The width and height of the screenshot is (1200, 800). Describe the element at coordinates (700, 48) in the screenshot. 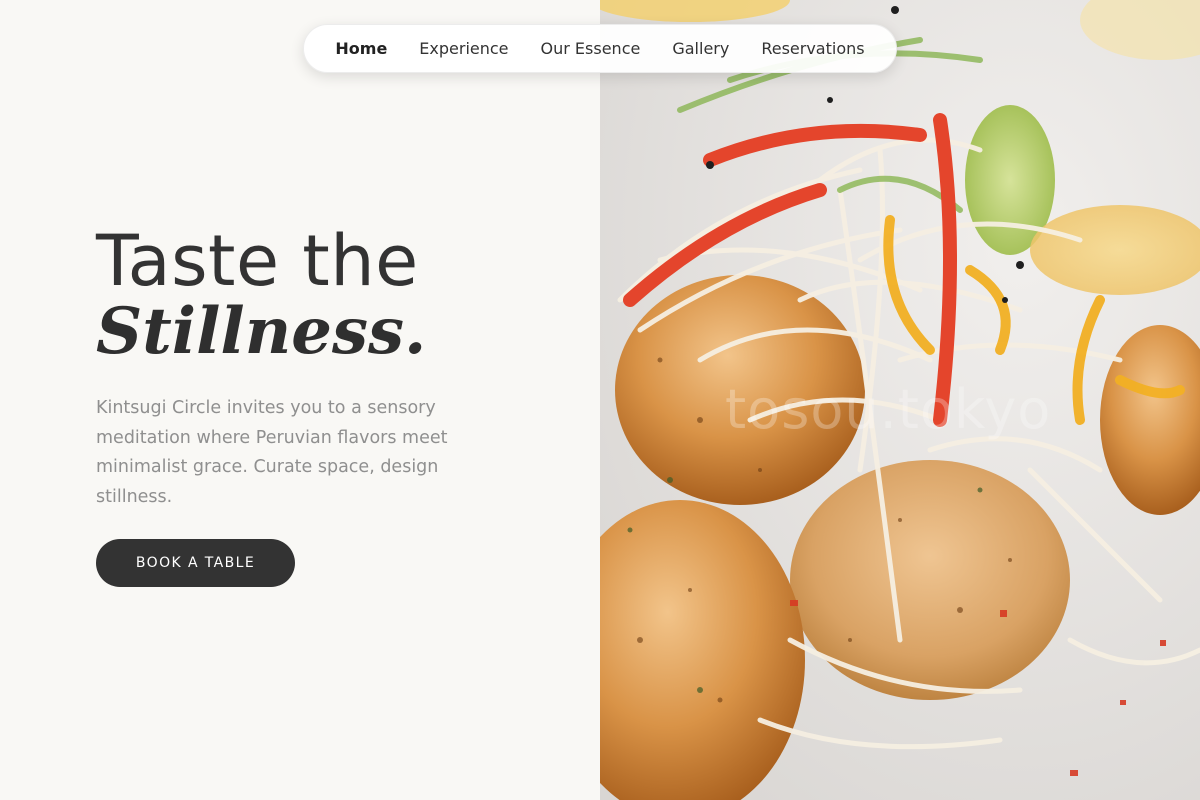

I see `nav-gallery: Gallery` at that location.